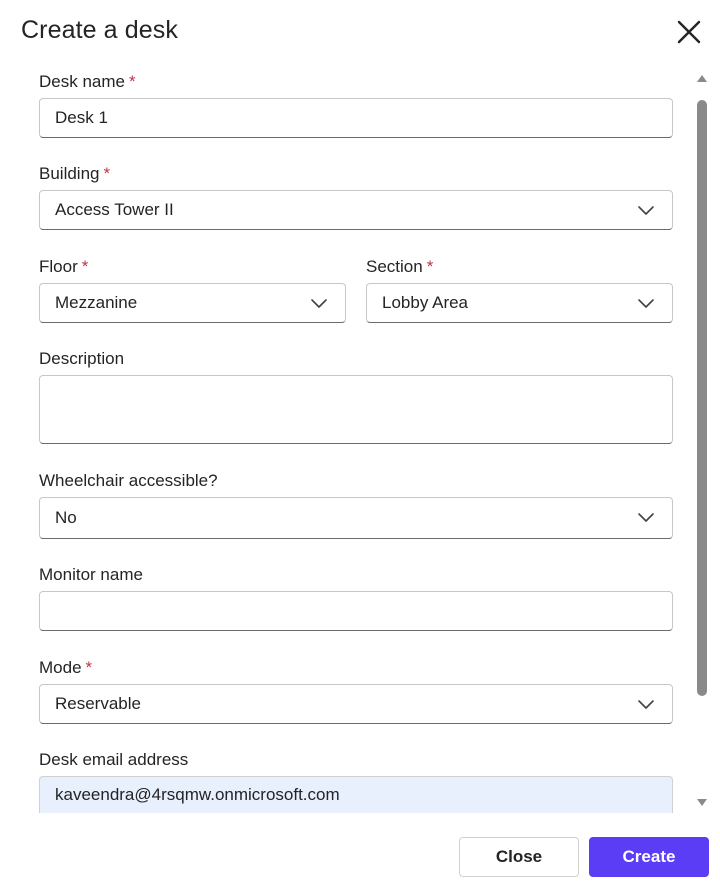 The image size is (720, 887). What do you see at coordinates (519, 857) in the screenshot?
I see `close-button: Close` at bounding box center [519, 857].